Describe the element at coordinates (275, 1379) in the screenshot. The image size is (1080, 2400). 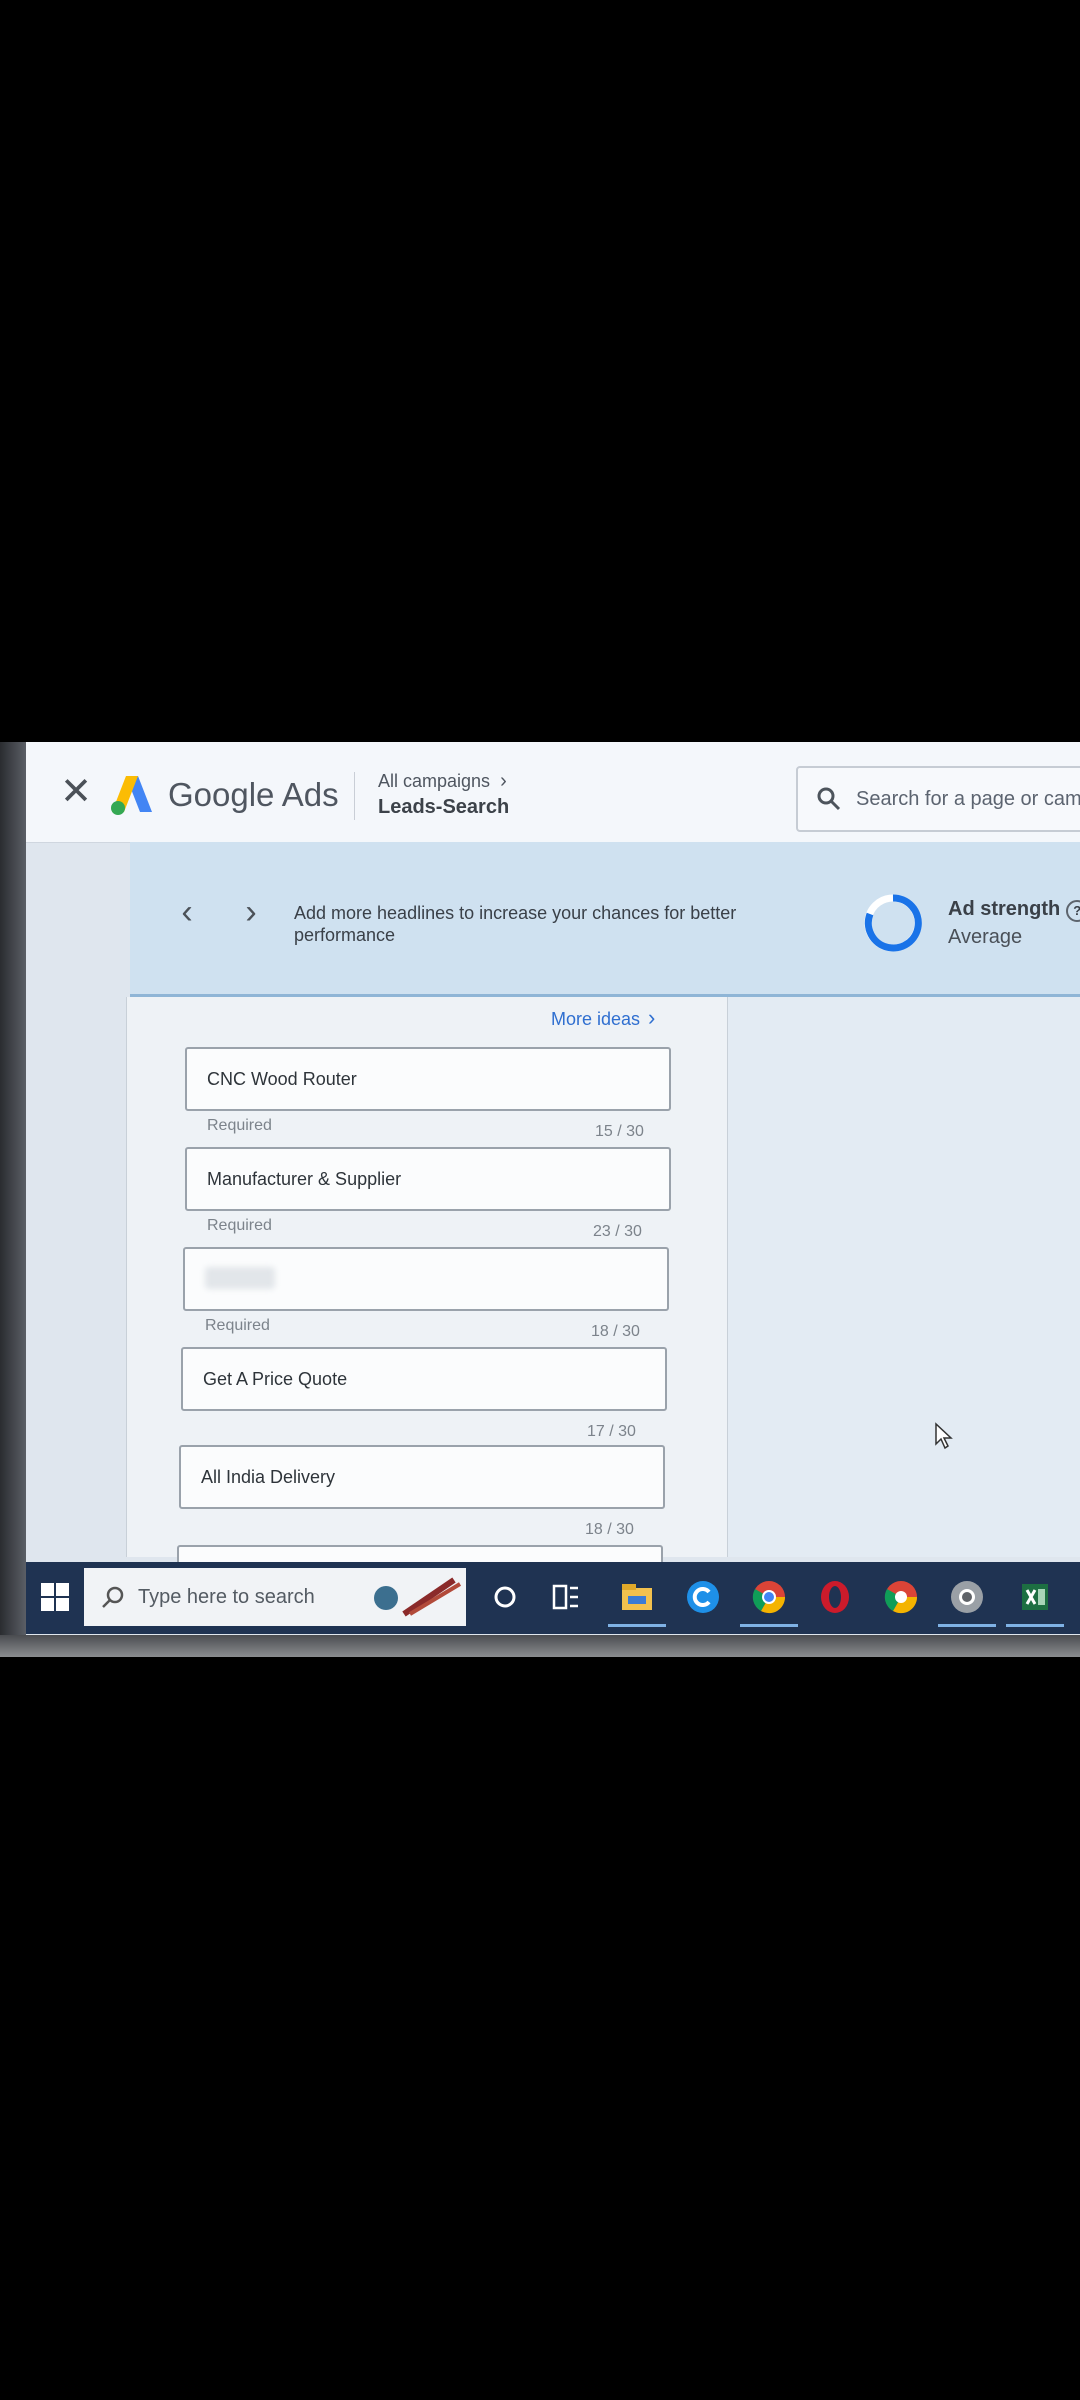
I see `headline-value: Get A Price Quote` at that location.